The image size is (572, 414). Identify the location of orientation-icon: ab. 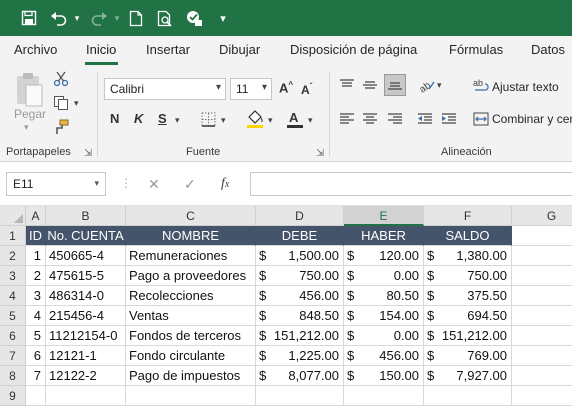
(426, 85).